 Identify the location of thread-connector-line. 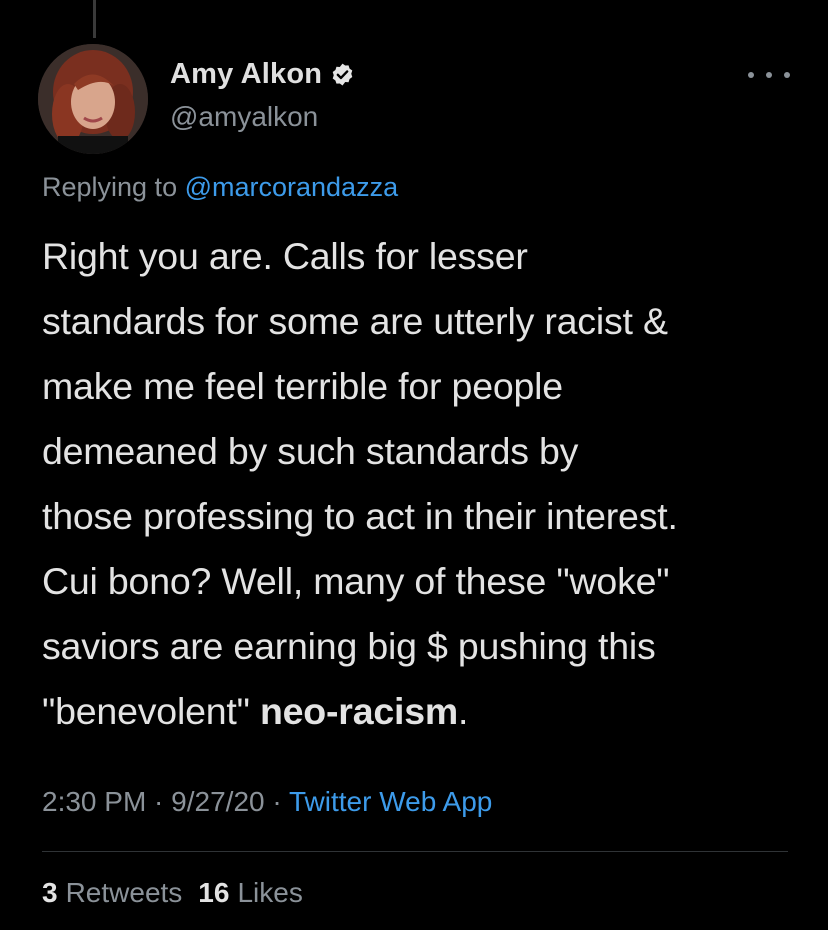
(94, 19).